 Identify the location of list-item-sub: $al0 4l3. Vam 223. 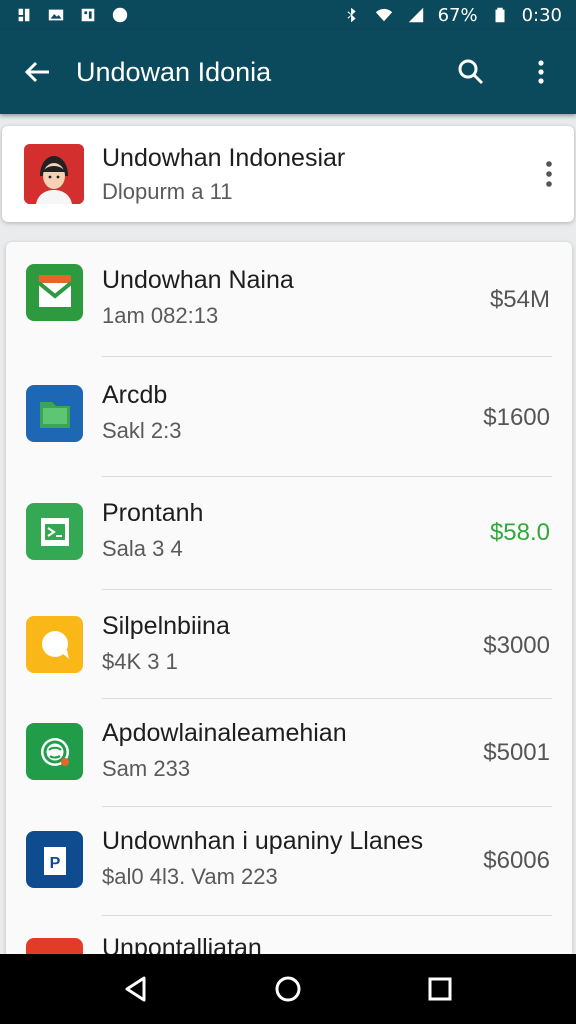
(190, 876).